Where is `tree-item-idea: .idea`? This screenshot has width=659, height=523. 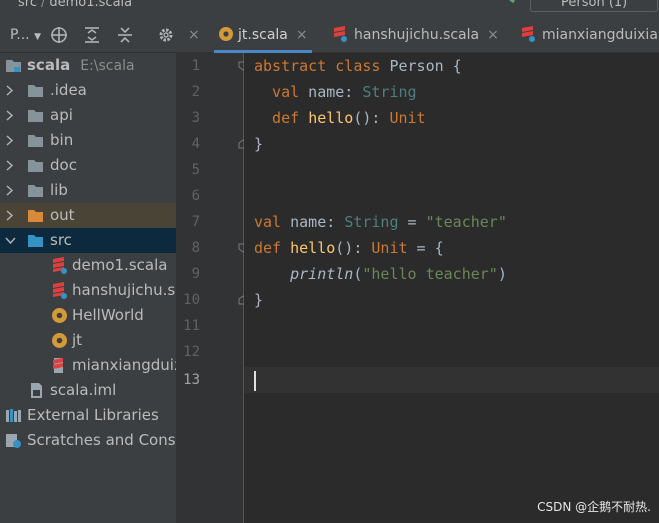
tree-item-idea: .idea is located at coordinates (88, 90).